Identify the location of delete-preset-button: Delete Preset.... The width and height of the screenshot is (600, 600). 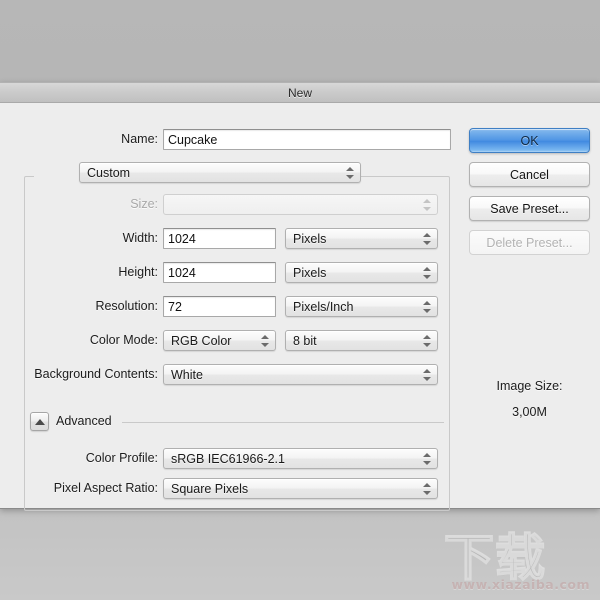
(529, 242).